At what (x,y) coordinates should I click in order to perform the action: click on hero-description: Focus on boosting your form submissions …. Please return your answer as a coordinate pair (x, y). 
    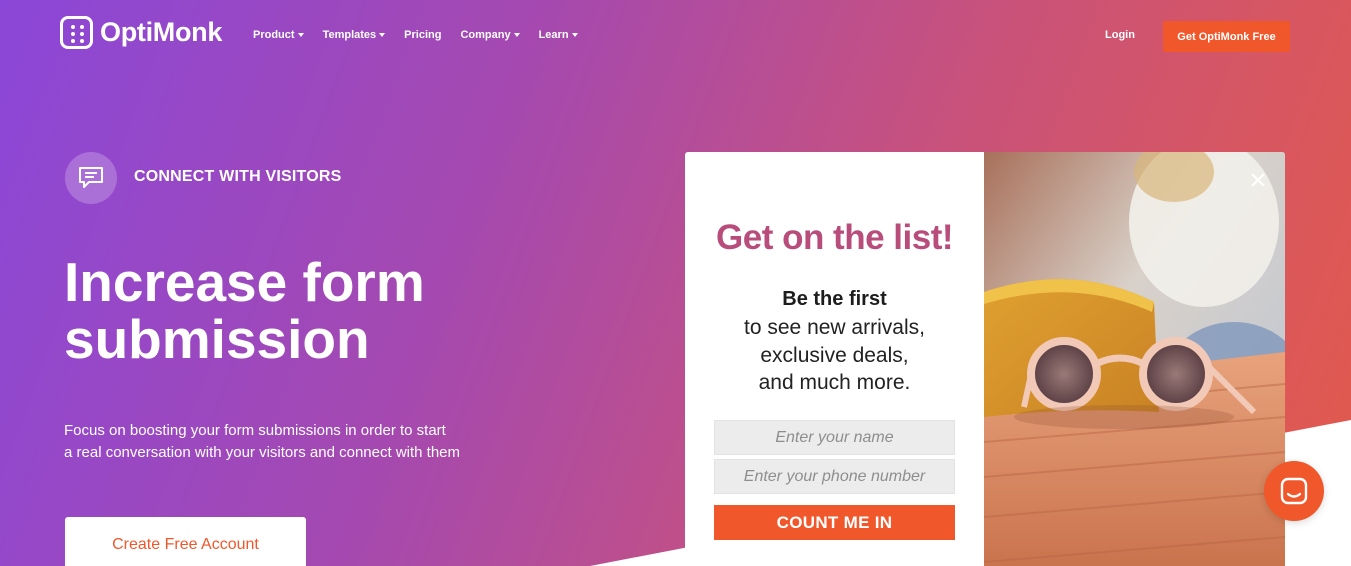
    Looking at the image, I should click on (262, 441).